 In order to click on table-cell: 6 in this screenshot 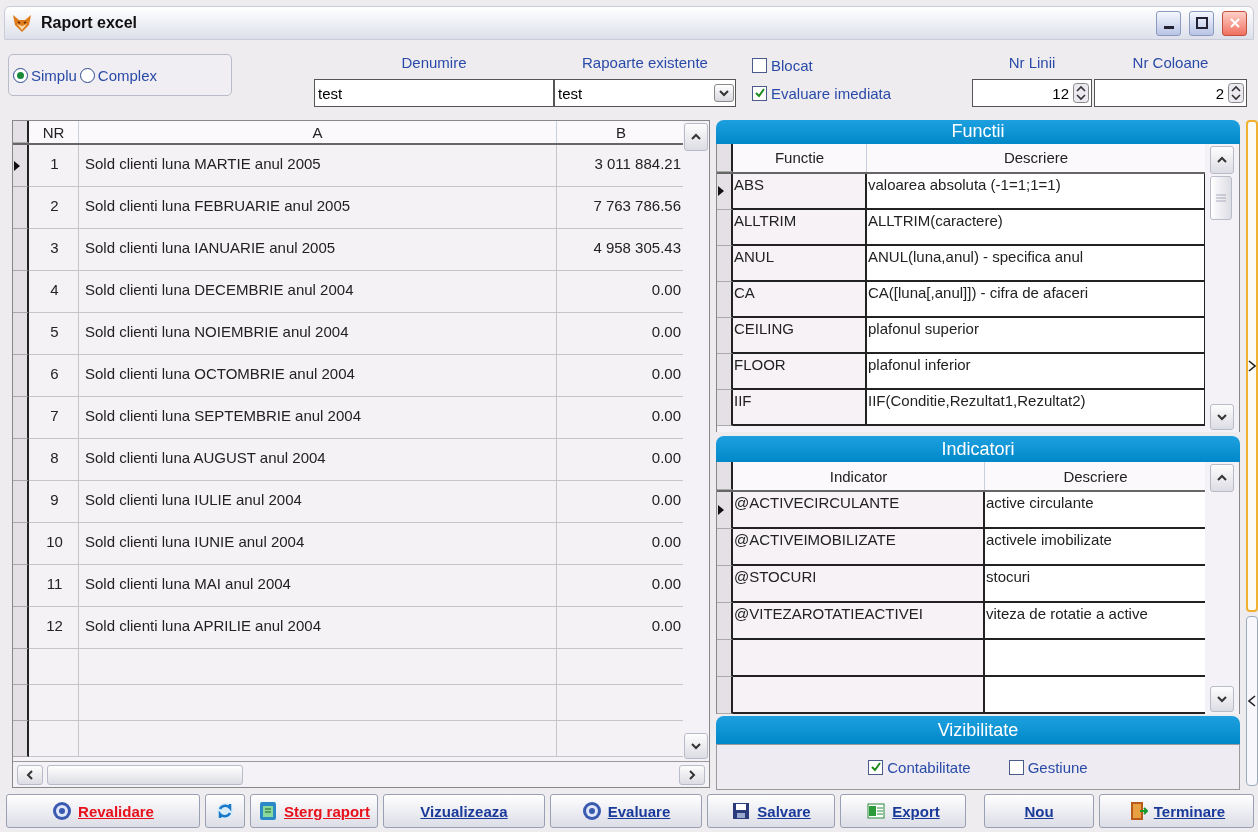, I will do `click(54, 376)`.